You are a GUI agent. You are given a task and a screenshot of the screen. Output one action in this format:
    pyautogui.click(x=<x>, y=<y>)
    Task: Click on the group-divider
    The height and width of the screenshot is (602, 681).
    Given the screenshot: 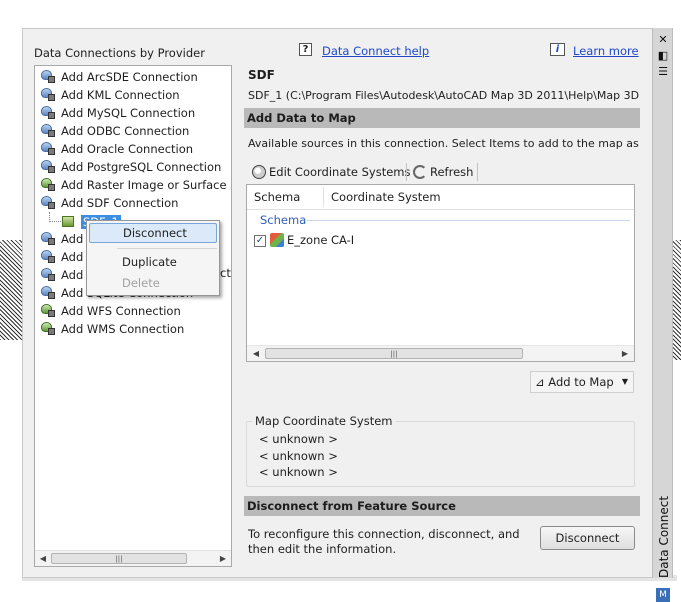 What is the action you would take?
    pyautogui.click(x=468, y=220)
    